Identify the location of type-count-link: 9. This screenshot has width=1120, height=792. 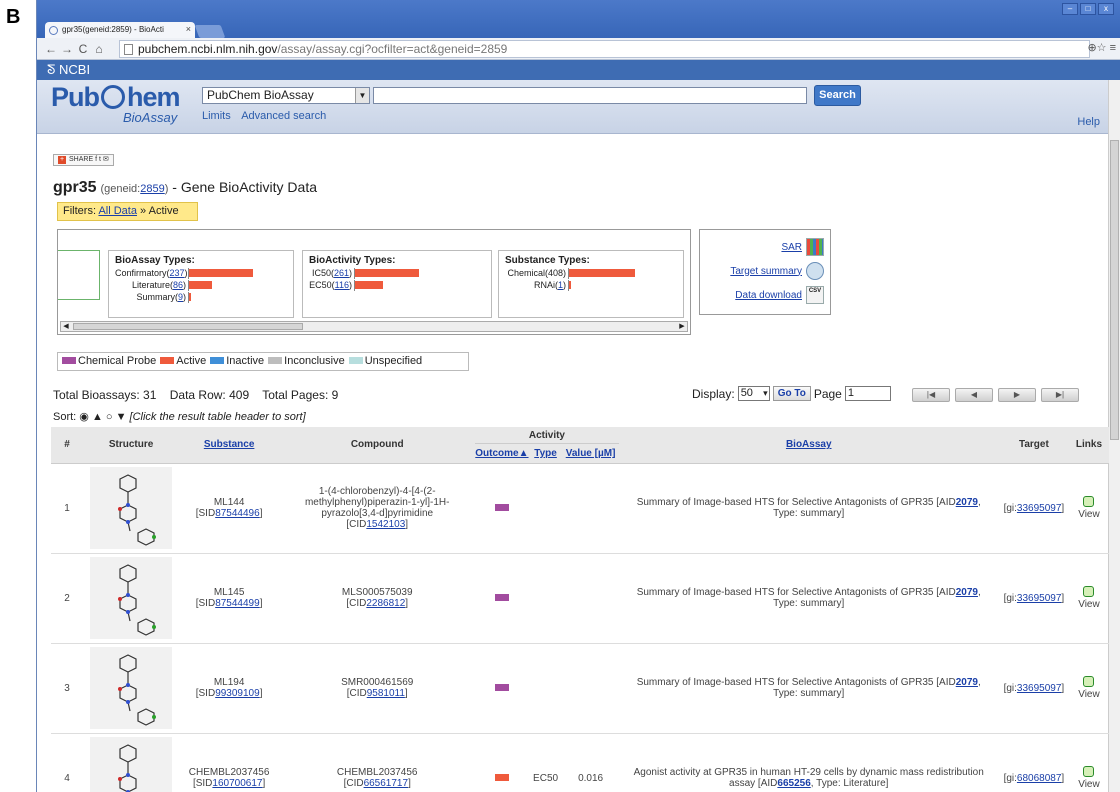
(180, 297).